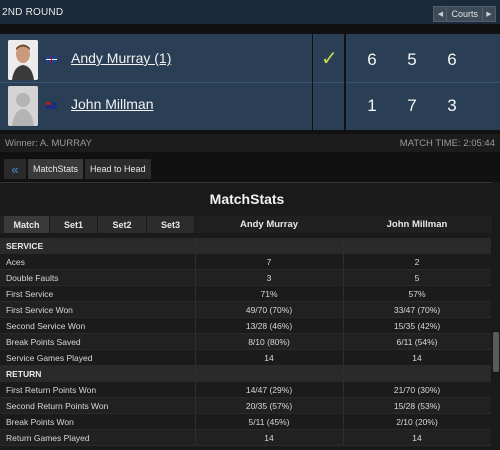 This screenshot has height=450, width=500. I want to click on round-bar: 2ND ROUND ◀ Courts ▶, so click(250, 12).